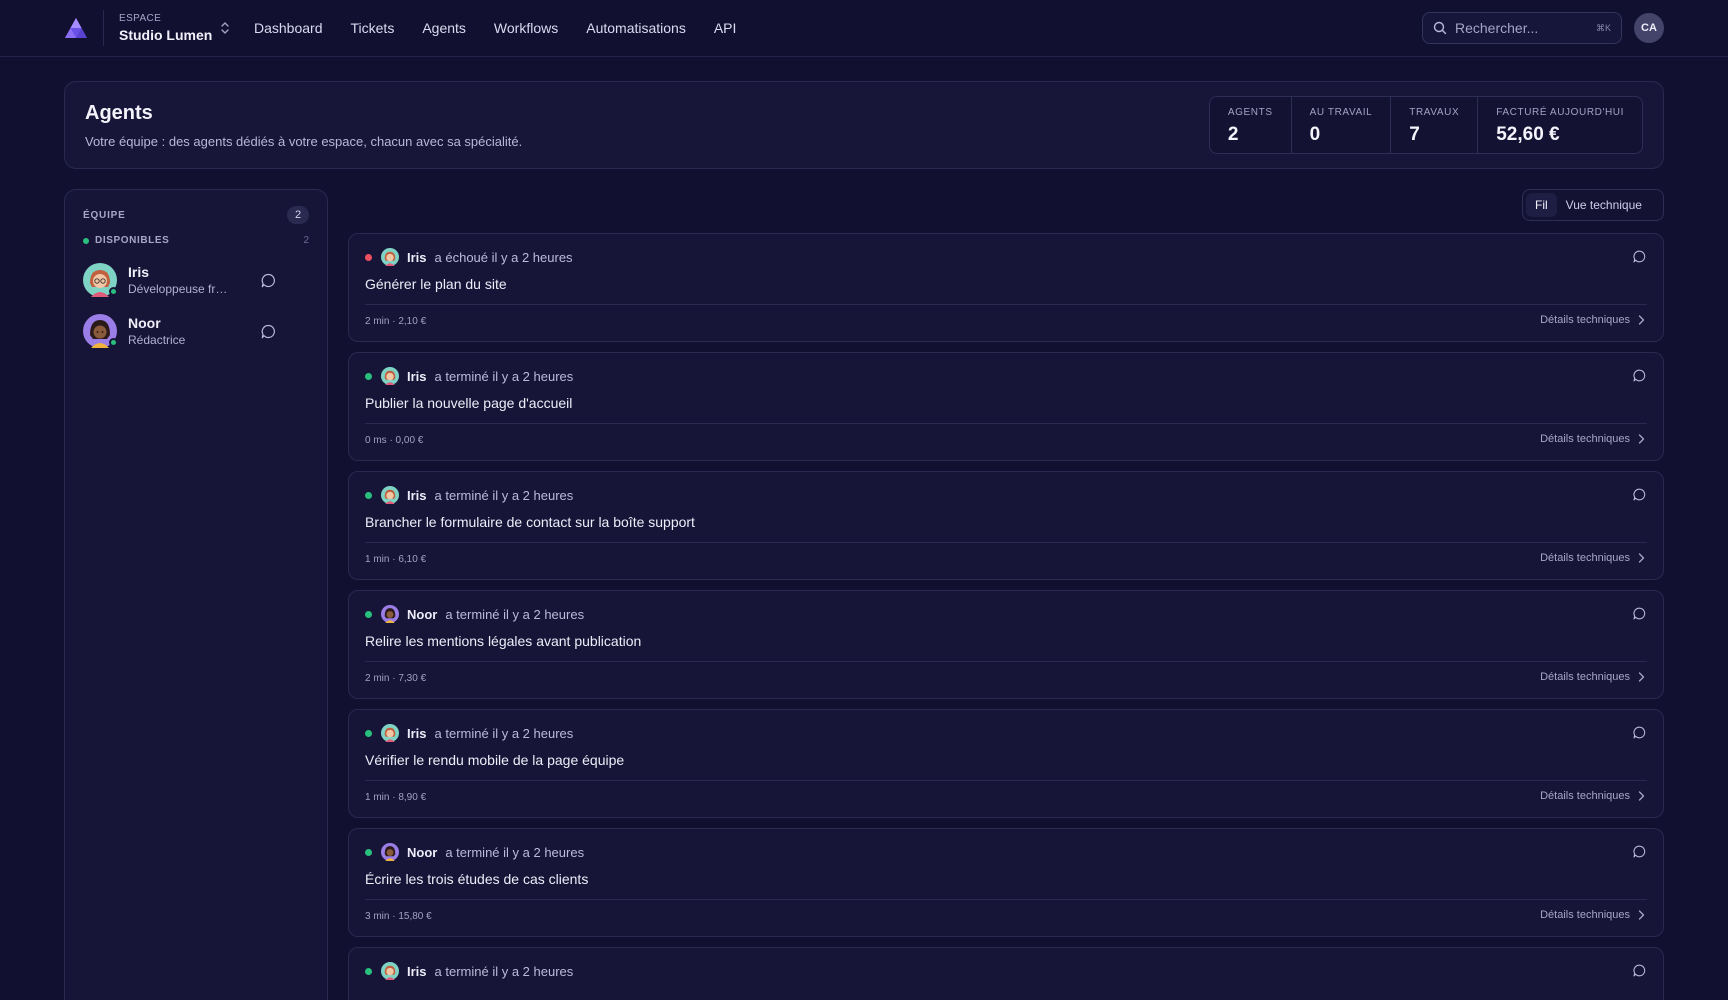  What do you see at coordinates (76, 28) in the screenshot?
I see `app-logo-icon` at bounding box center [76, 28].